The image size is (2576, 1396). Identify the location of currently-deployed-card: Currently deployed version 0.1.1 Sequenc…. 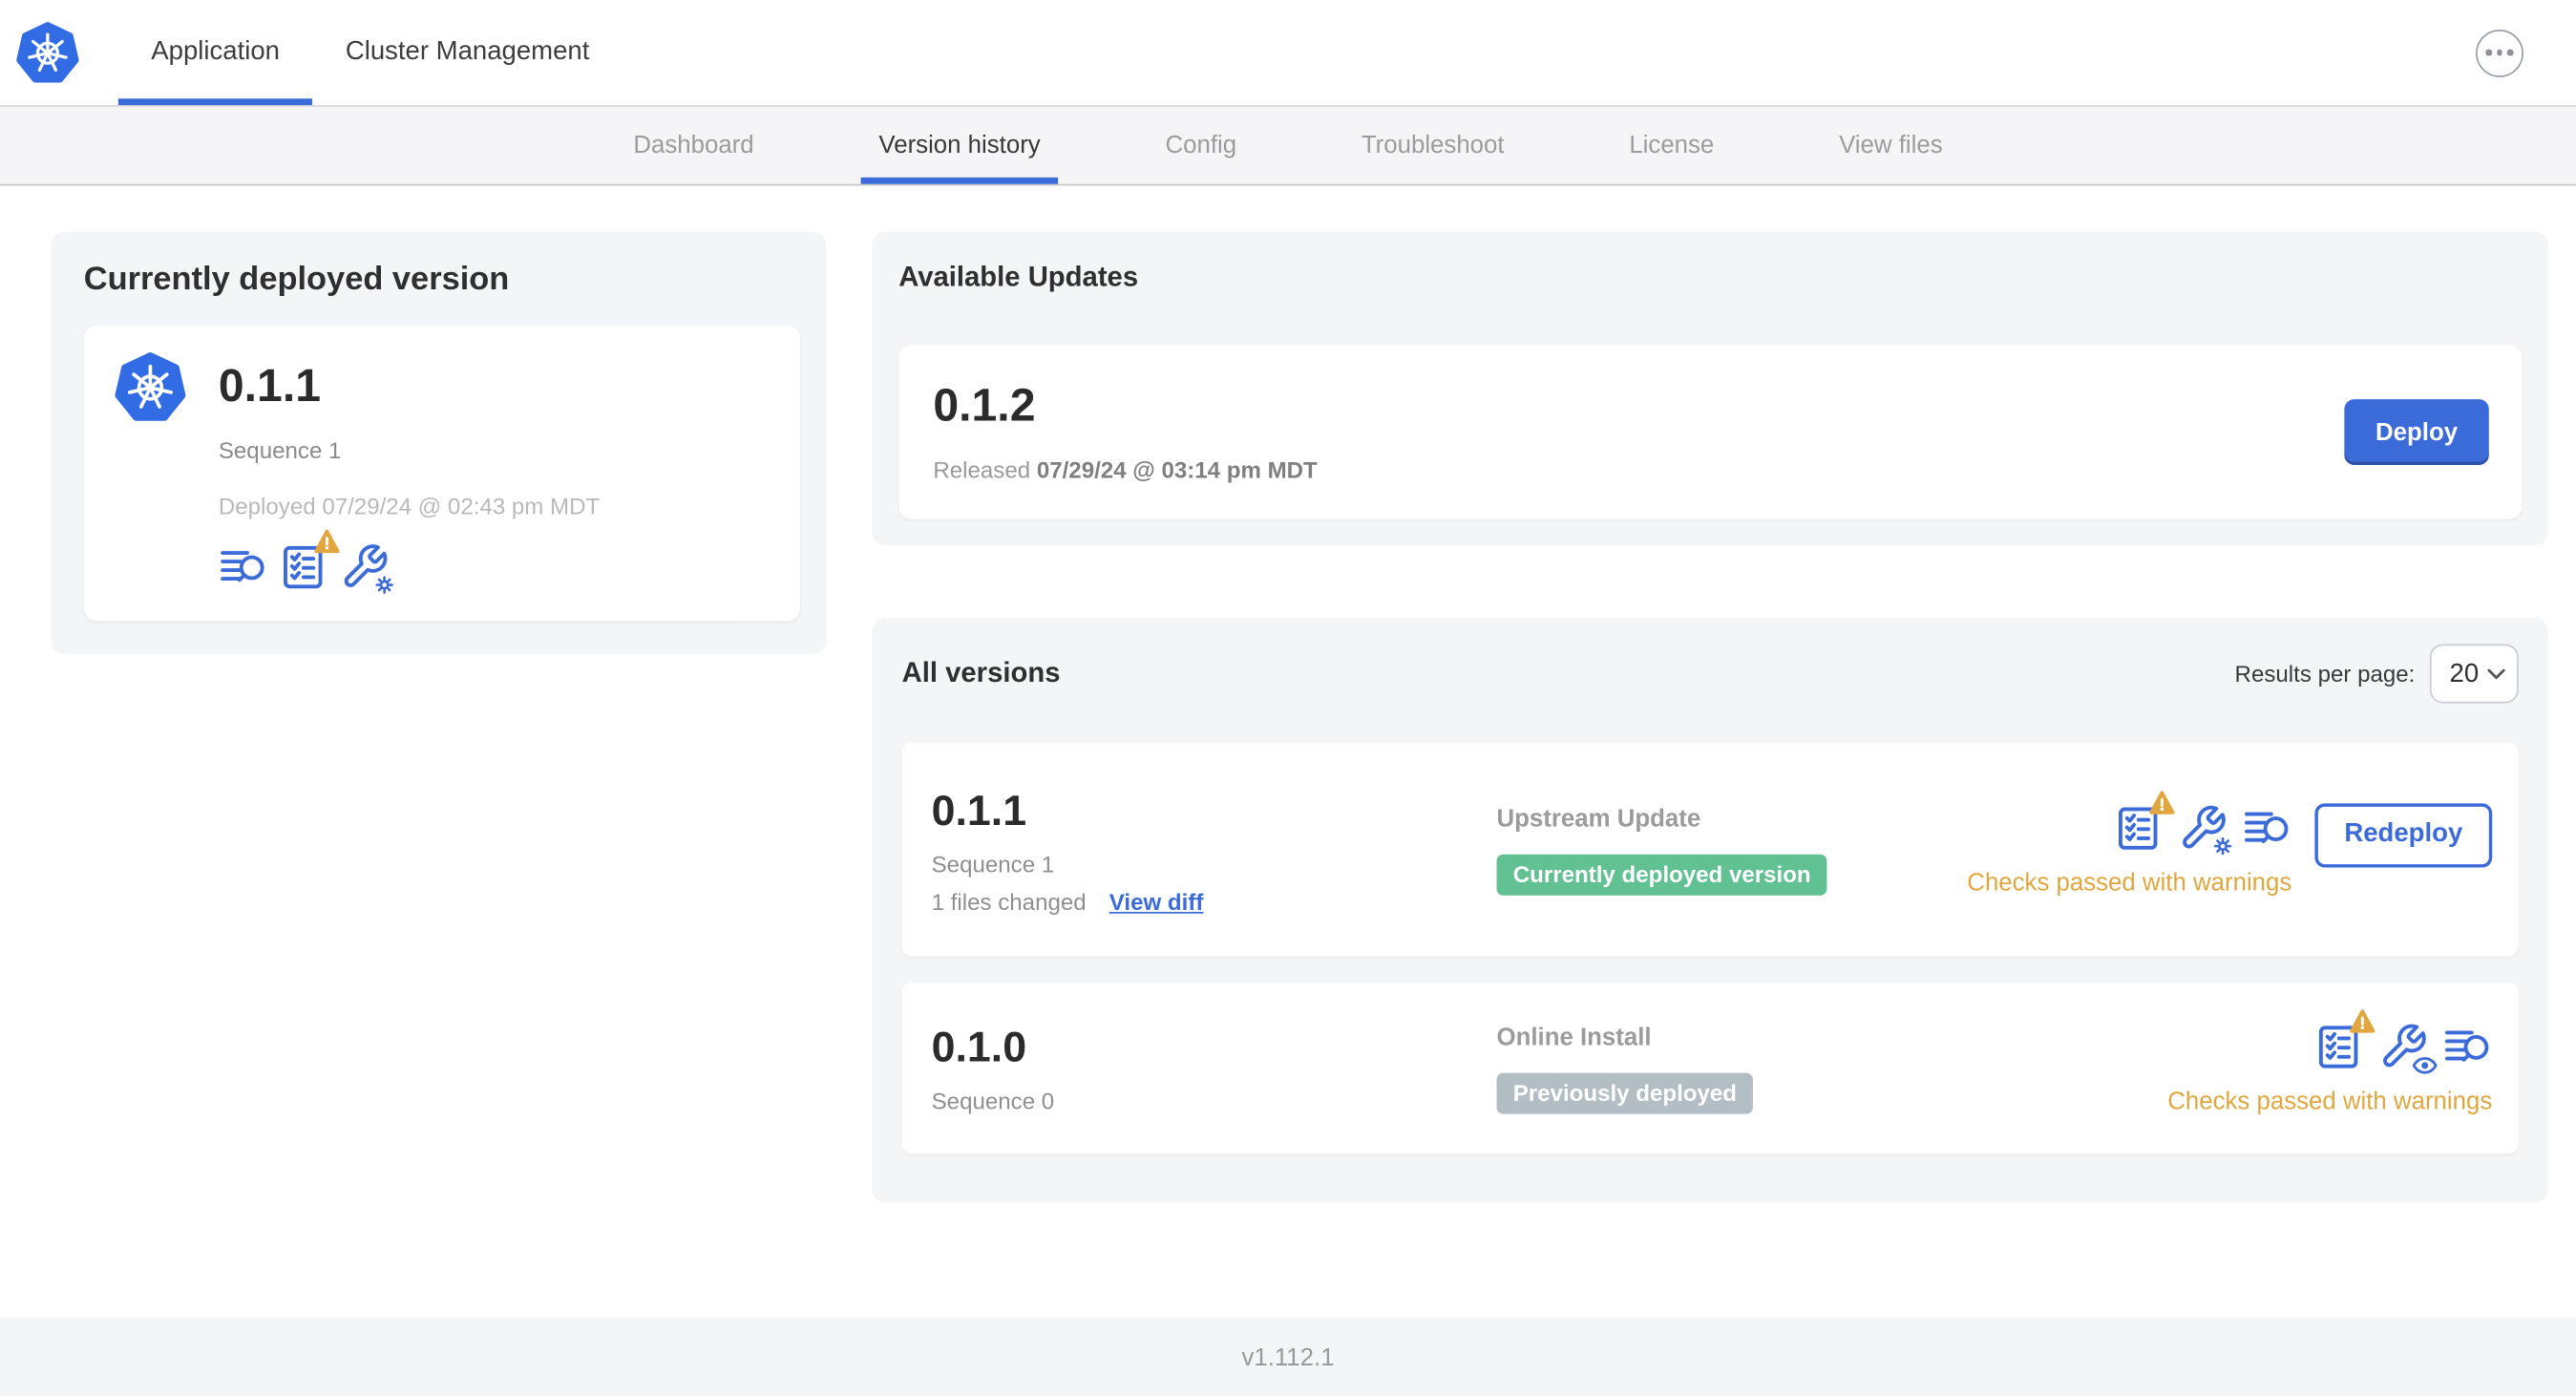
(439, 442).